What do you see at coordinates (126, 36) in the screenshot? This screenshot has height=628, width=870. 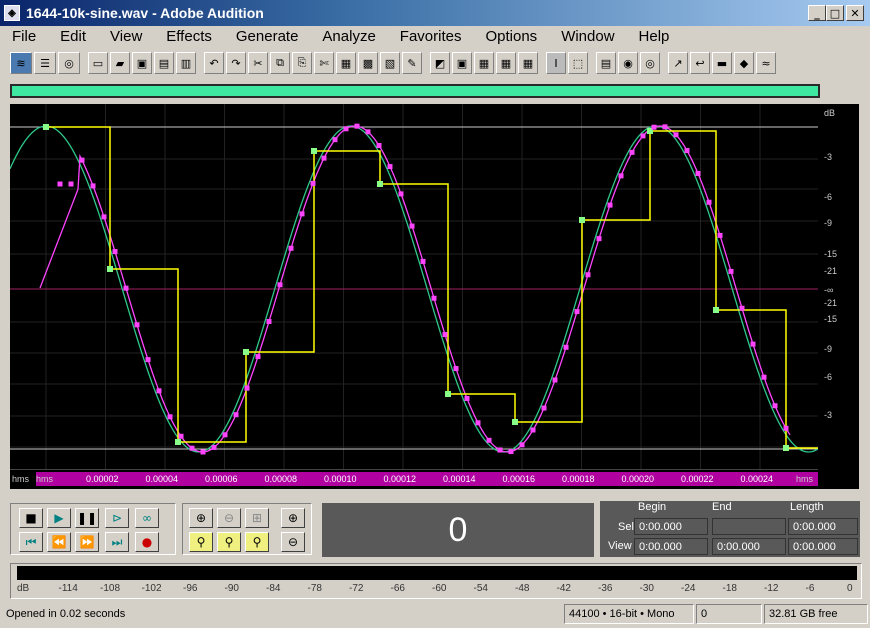 I see `menu-view: View` at bounding box center [126, 36].